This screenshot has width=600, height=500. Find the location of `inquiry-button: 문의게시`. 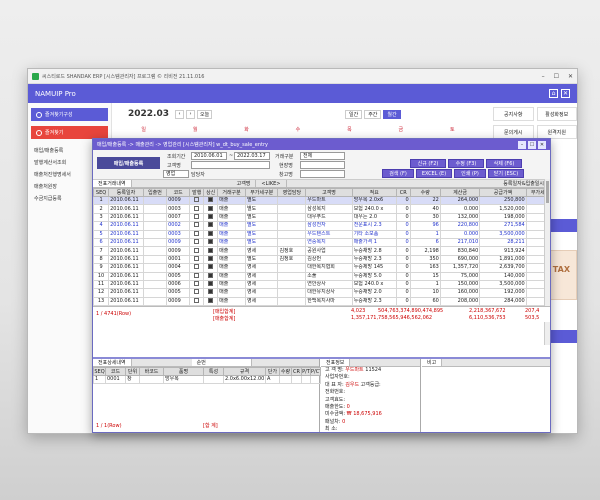

inquiry-button: 문의게시 is located at coordinates (513, 132).